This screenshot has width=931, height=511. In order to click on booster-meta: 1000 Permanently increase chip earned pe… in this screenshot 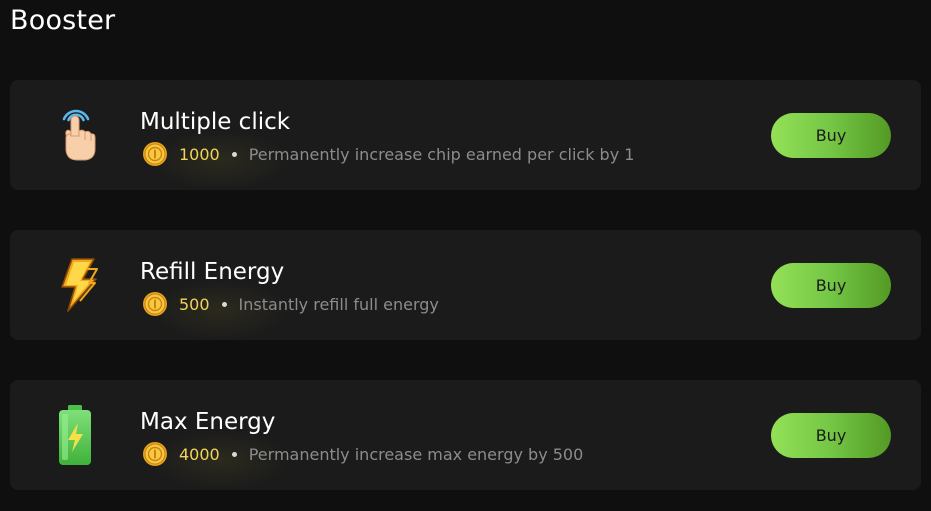, I will do `click(388, 154)`.